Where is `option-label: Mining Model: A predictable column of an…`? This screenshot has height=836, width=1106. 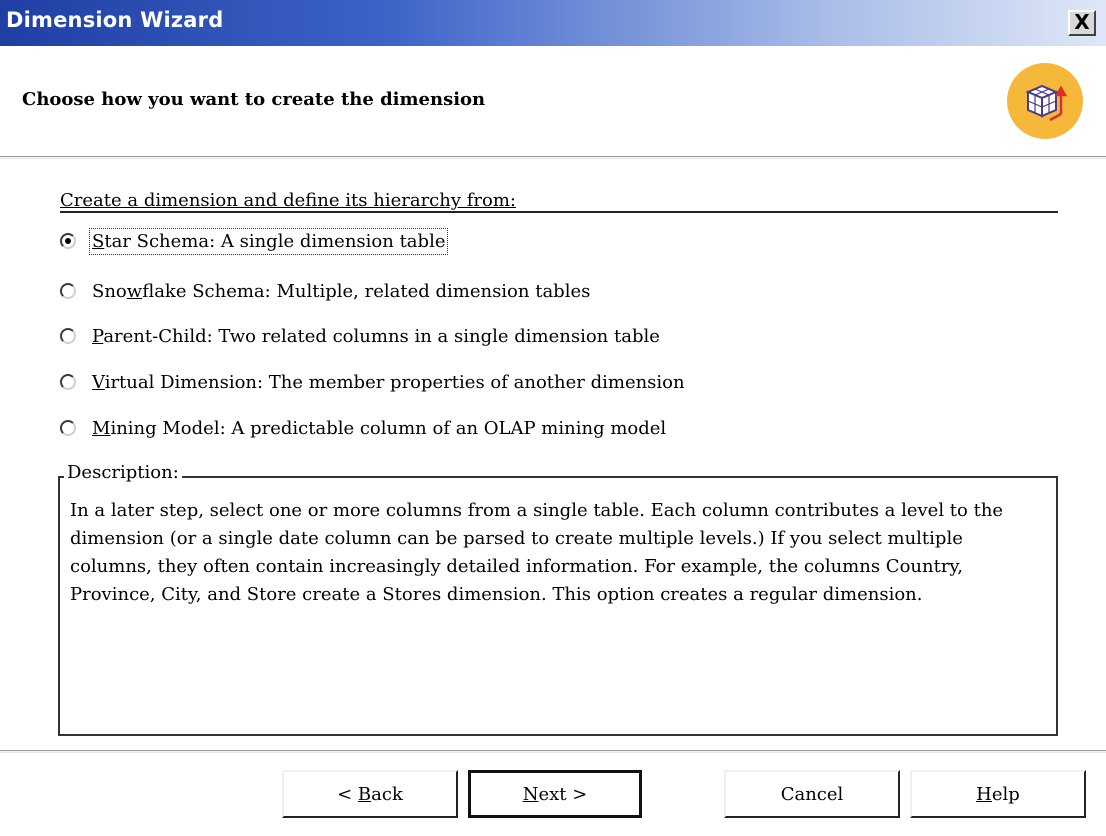
option-label: Mining Model: A predictable column of an… is located at coordinates (379, 428).